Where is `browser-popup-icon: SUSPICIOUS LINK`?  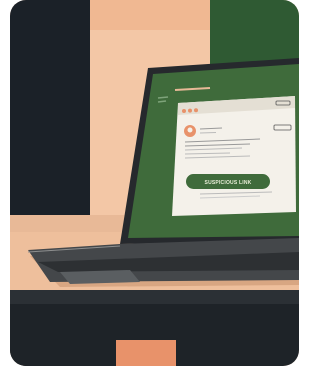 browser-popup-icon: SUSPICIOUS LINK is located at coordinates (234, 156).